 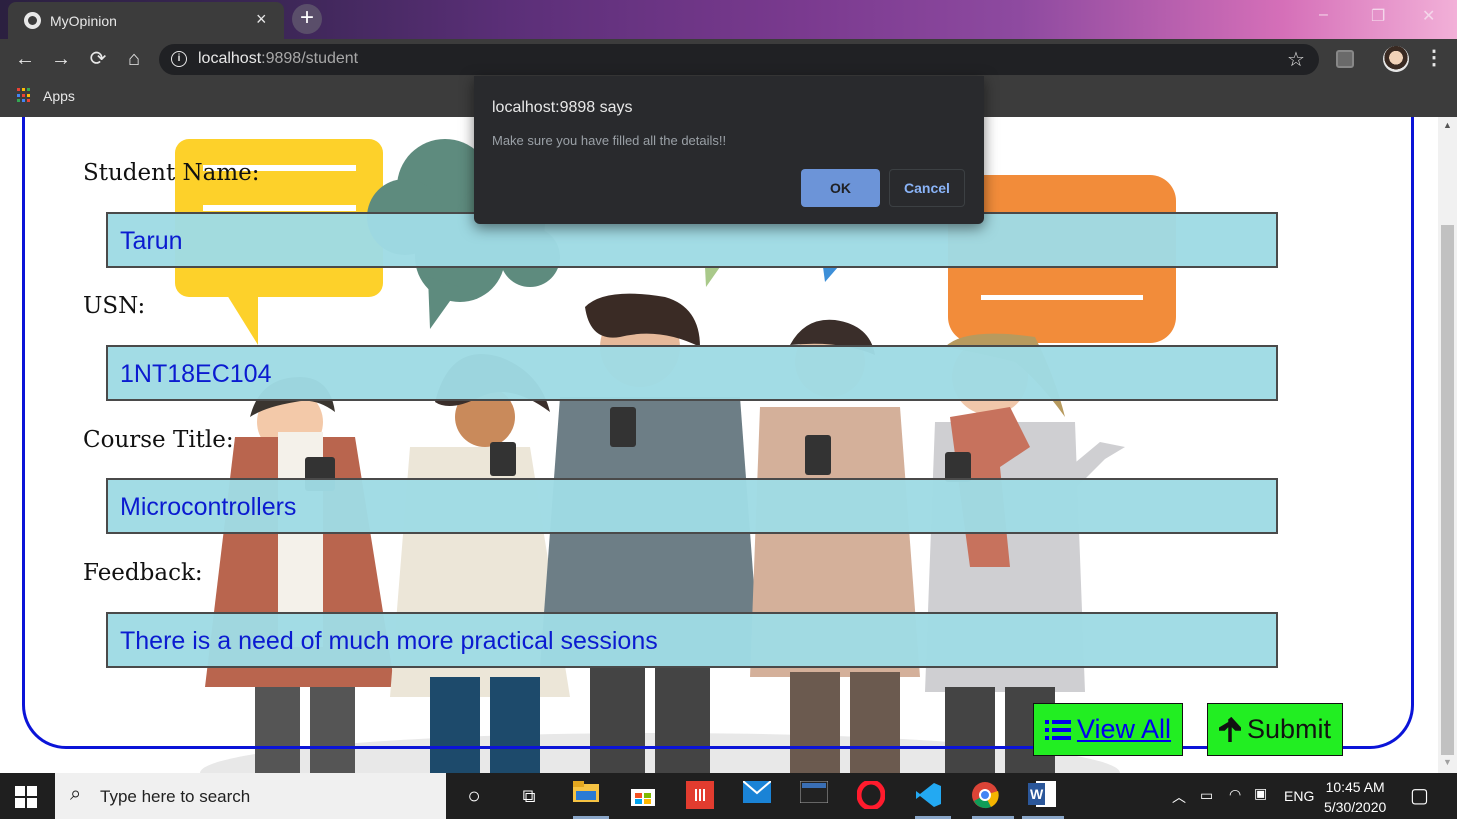 I want to click on cortana-icon: ○, so click(x=474, y=796).